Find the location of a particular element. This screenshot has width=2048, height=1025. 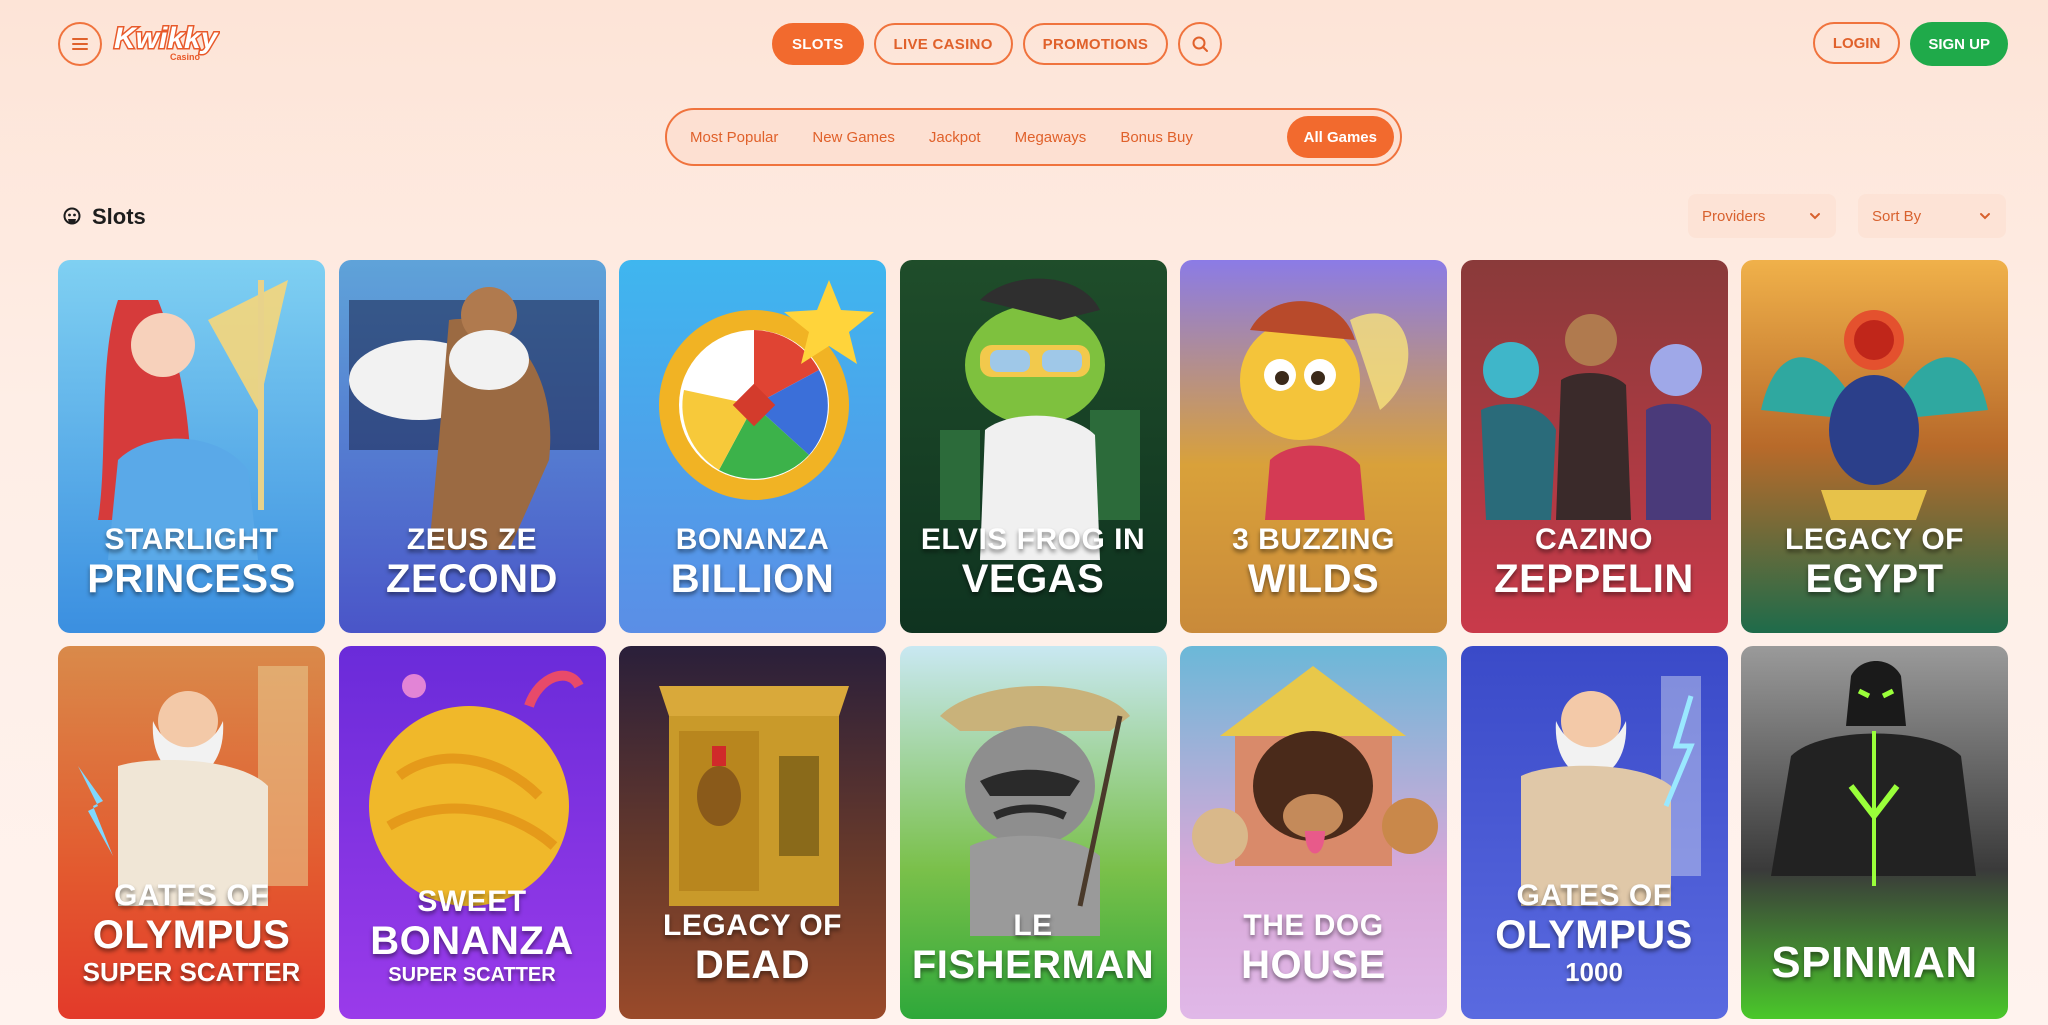

main-nav: SLOTS LIVE CASINO PROMOTIONS is located at coordinates (997, 44).